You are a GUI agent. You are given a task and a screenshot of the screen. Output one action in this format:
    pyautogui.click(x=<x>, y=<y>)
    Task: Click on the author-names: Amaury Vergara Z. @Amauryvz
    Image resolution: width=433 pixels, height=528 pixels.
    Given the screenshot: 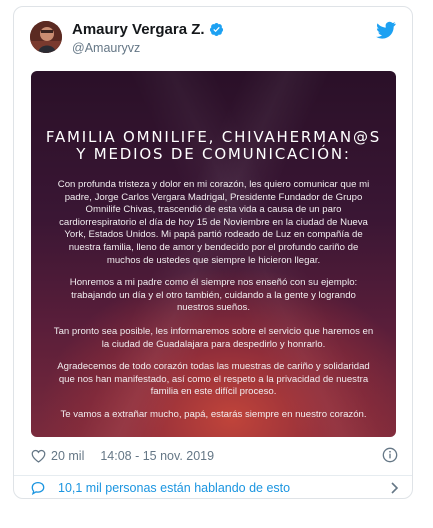 What is the action you would take?
    pyautogui.click(x=148, y=38)
    